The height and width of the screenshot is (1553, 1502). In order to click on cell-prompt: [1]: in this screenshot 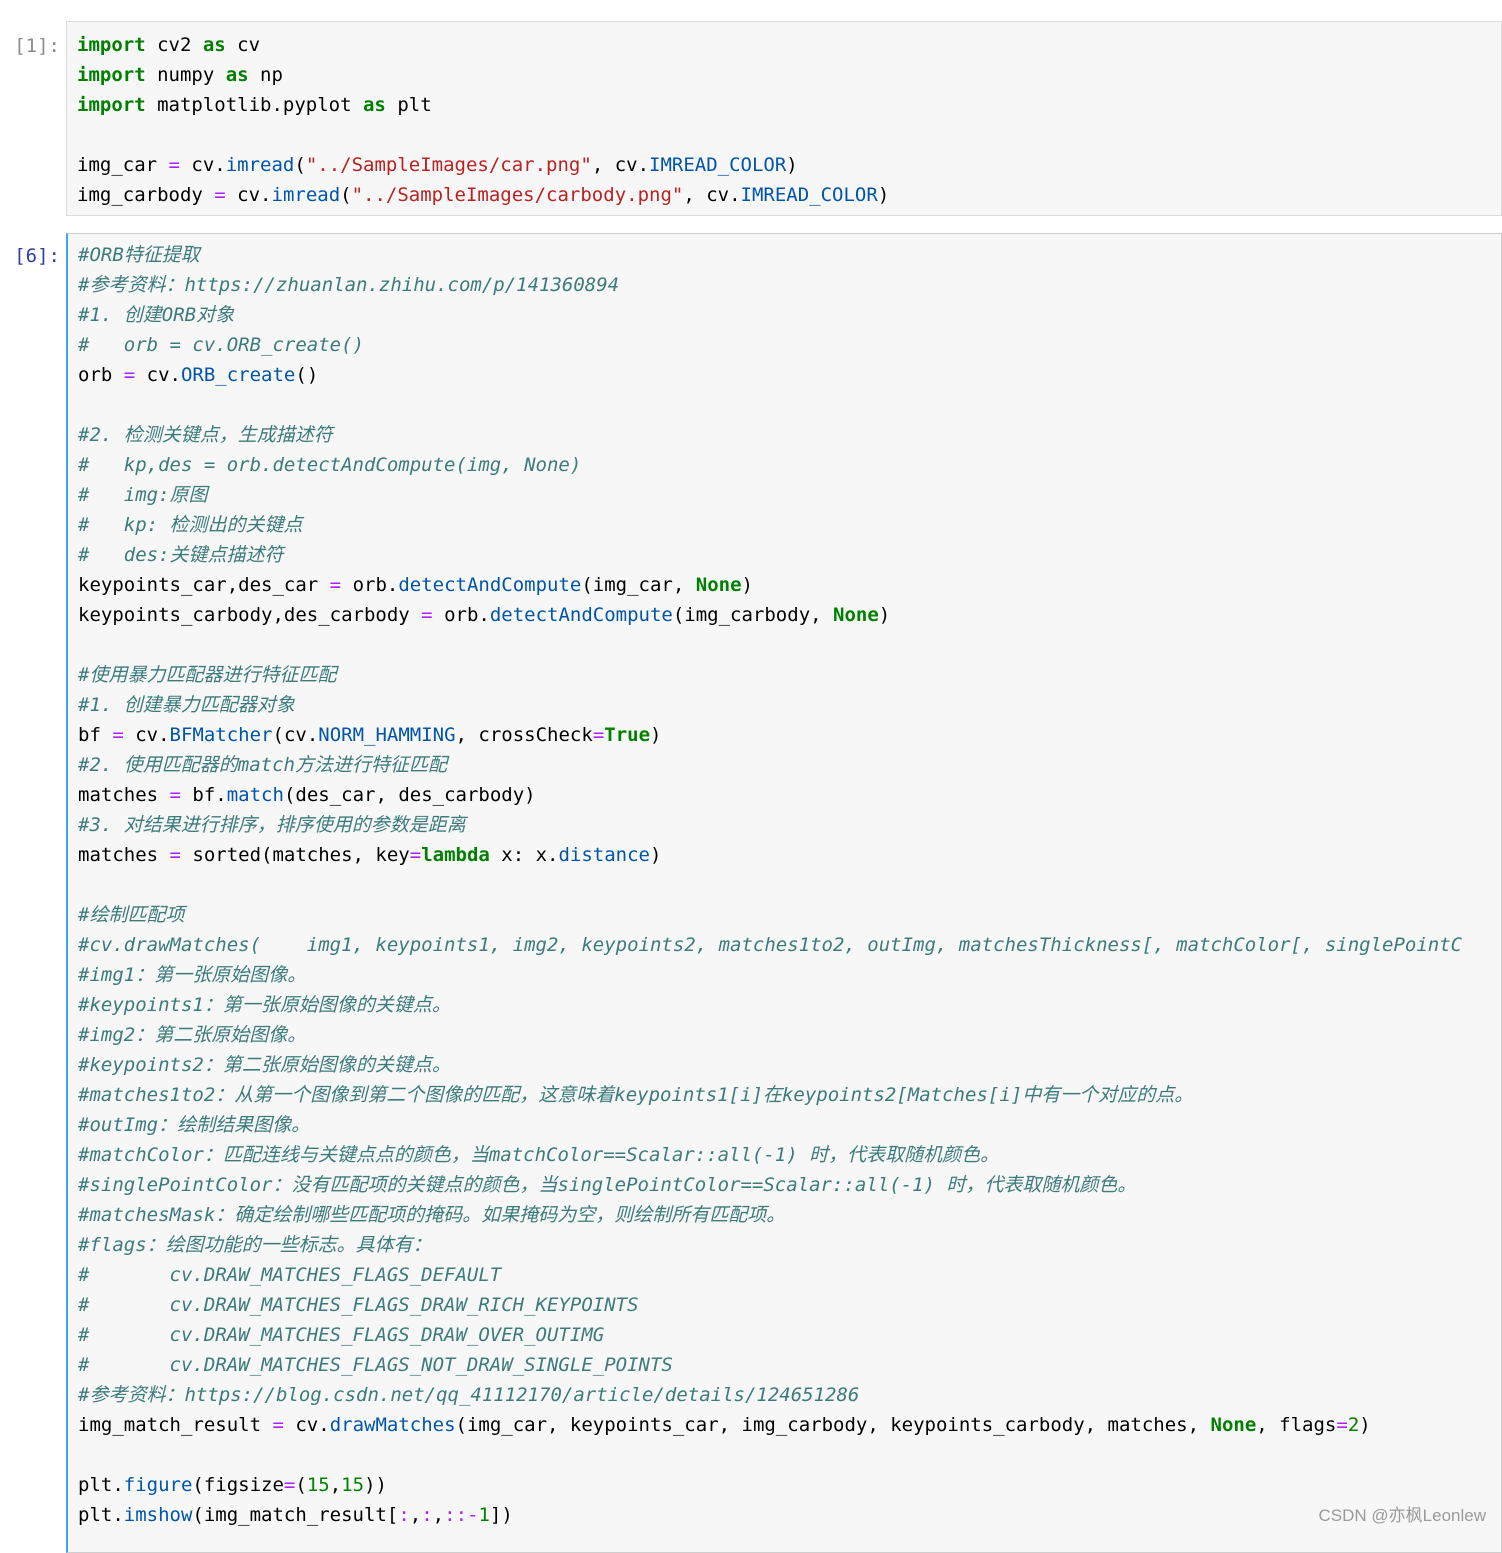, I will do `click(37, 46)`.